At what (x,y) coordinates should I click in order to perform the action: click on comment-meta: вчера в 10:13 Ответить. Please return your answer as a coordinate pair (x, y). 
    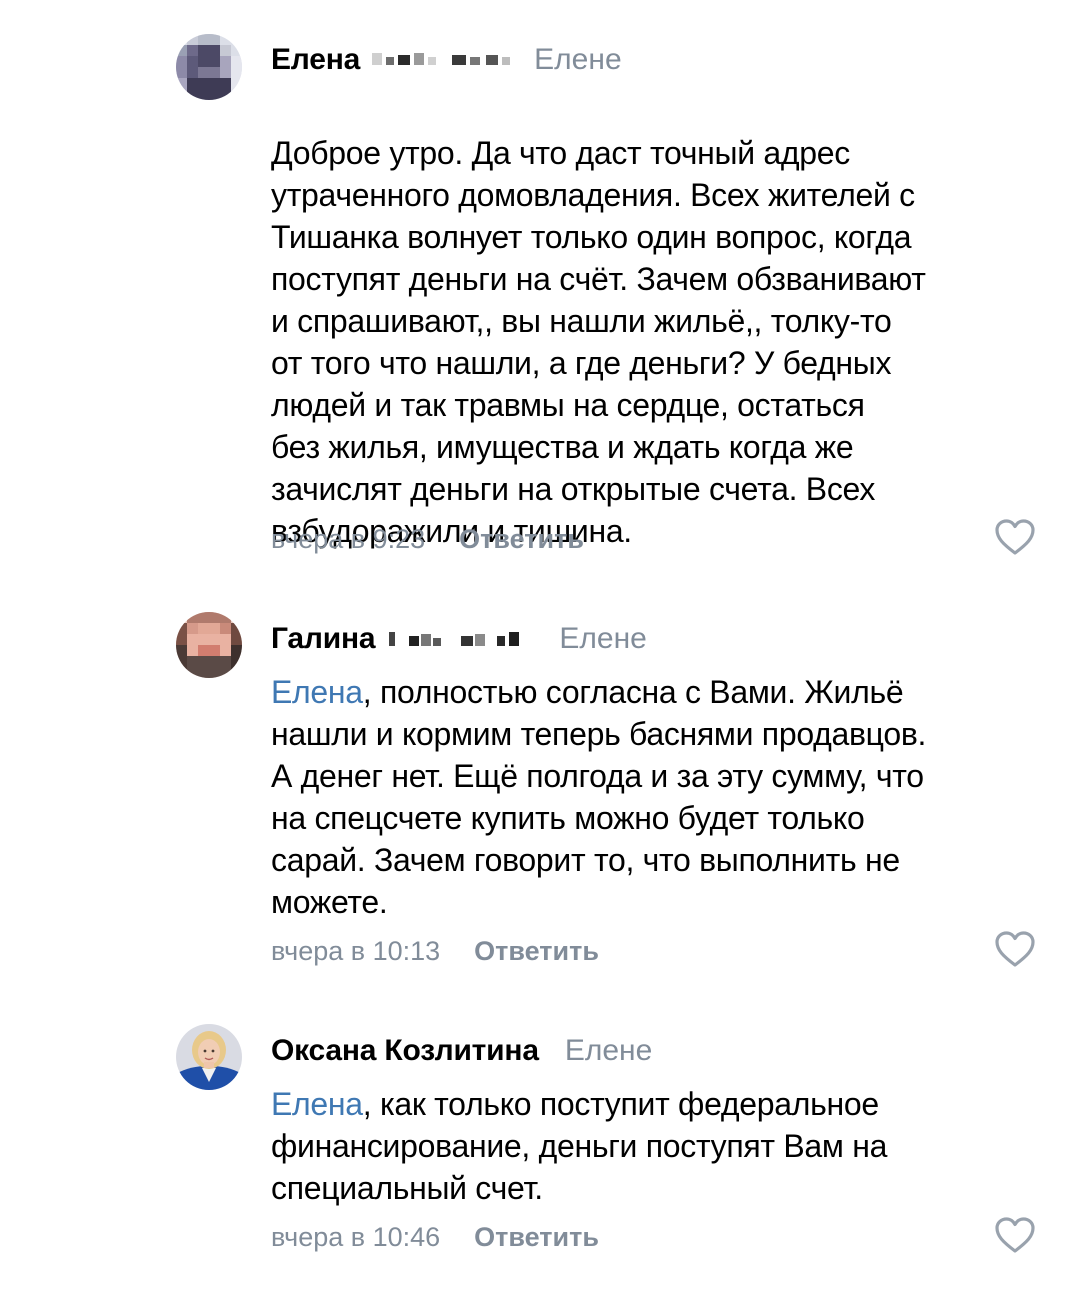
    Looking at the image, I should click on (435, 951).